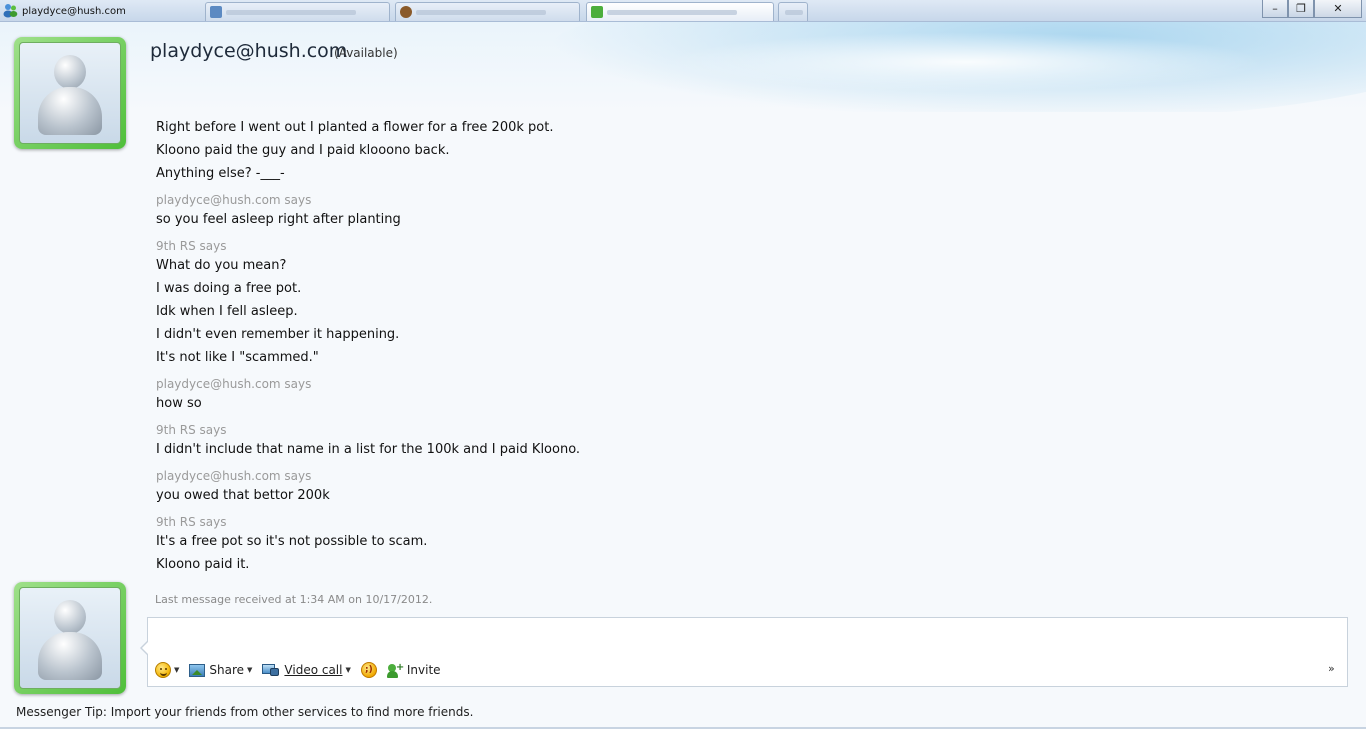 This screenshot has width=1366, height=729. I want to click on my-avatar, so click(70, 638).